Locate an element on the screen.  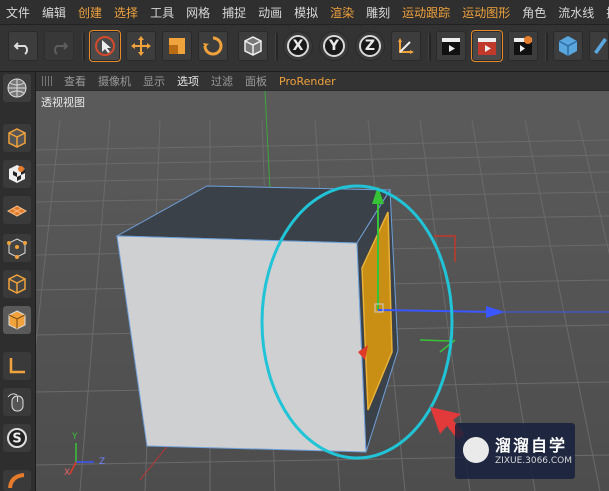
grid-plane-icon is located at coordinates (17, 211).